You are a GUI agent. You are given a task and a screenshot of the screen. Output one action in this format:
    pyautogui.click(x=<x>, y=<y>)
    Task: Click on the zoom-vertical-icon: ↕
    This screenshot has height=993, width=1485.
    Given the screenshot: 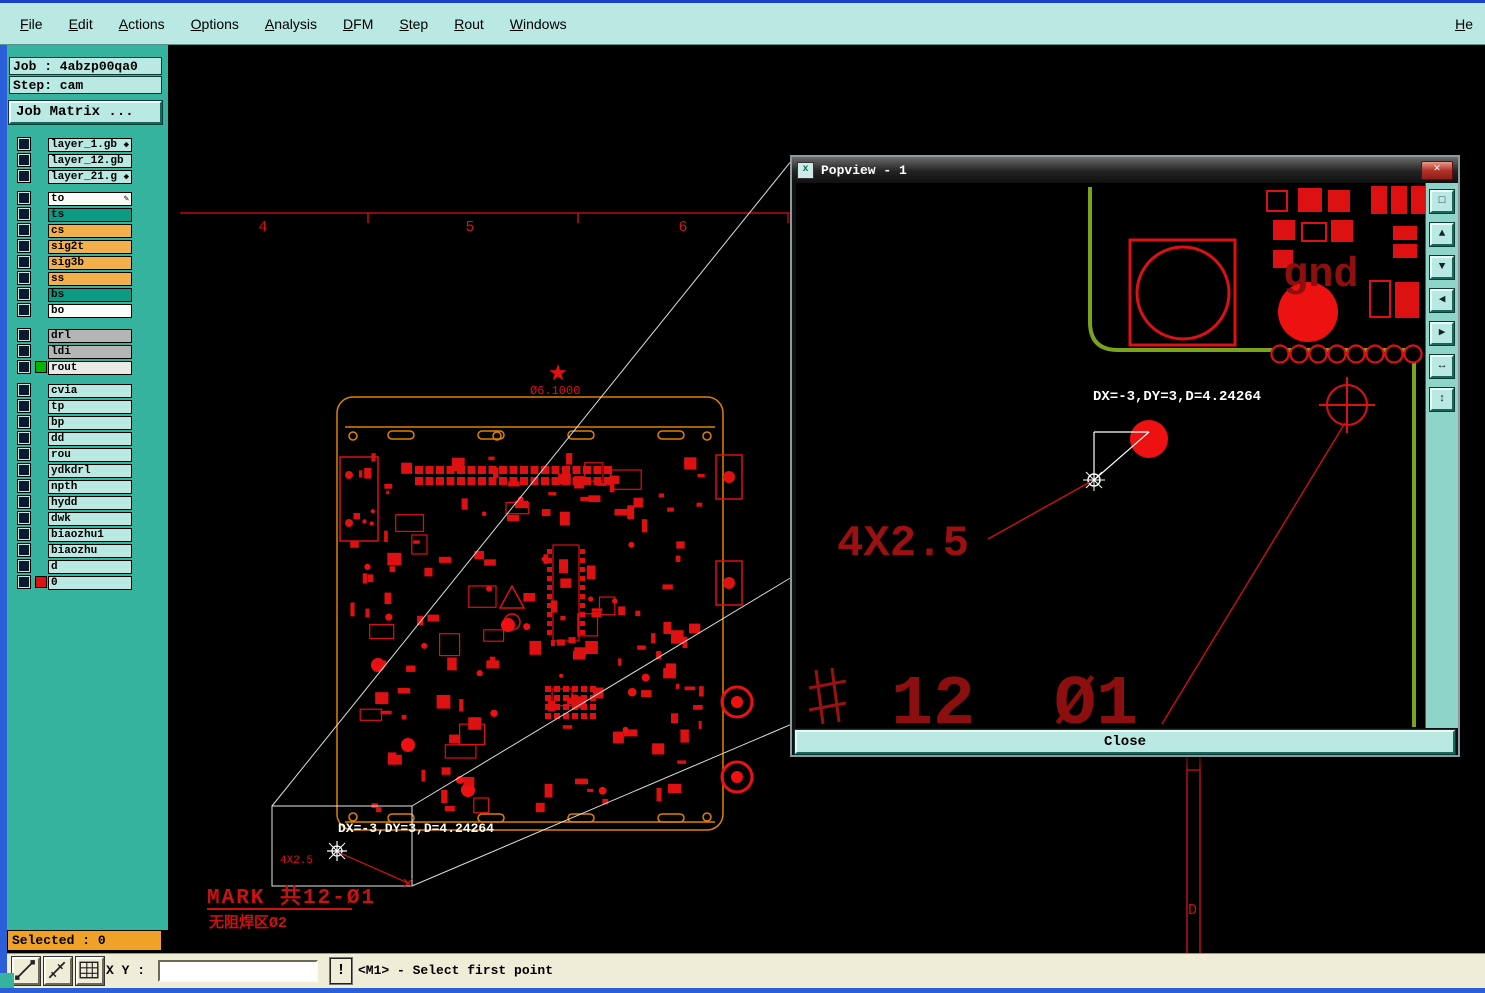 What is the action you would take?
    pyautogui.click(x=1442, y=399)
    